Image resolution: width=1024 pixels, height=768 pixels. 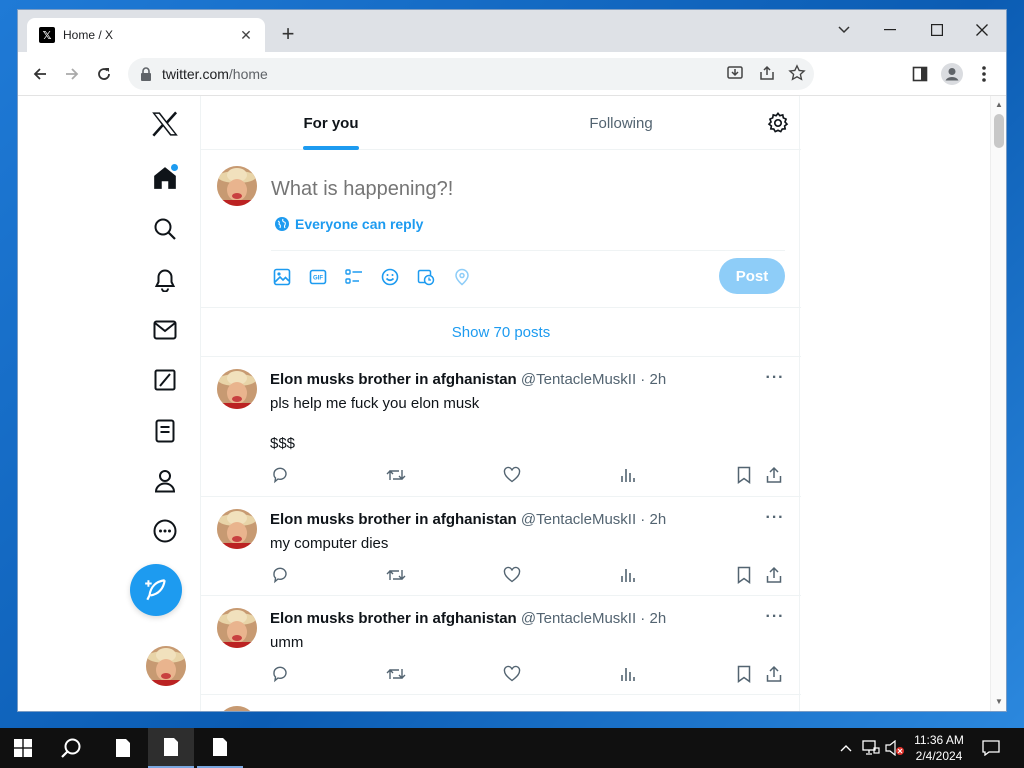 What do you see at coordinates (88, 35) in the screenshot?
I see `tab-title: Home / X` at bounding box center [88, 35].